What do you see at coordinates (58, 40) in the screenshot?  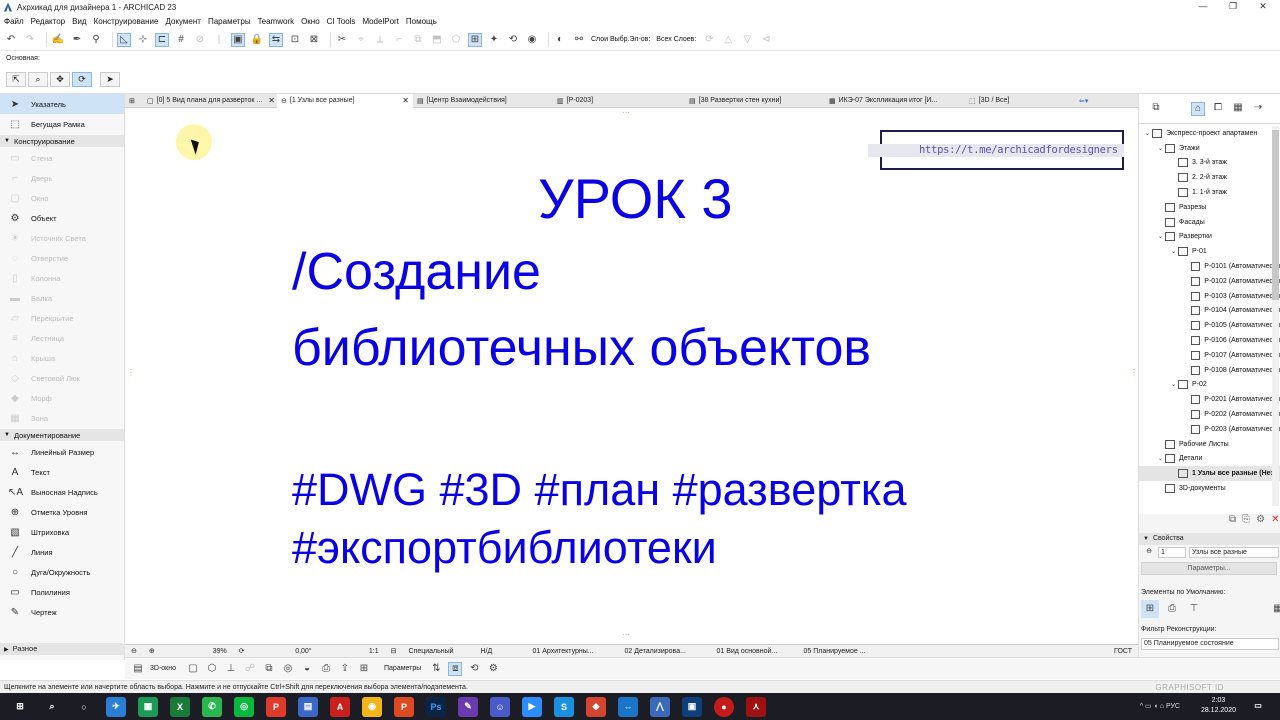 I see `pick-up-icon: ✍` at bounding box center [58, 40].